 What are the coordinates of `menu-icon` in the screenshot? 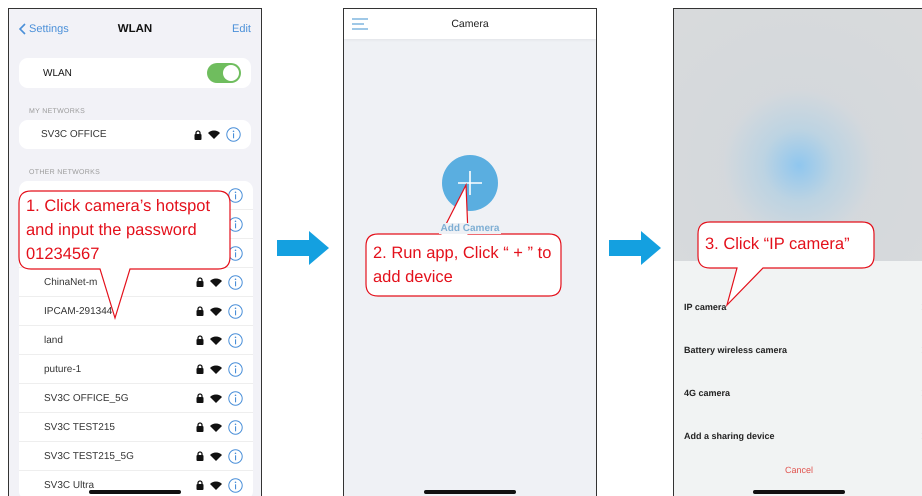 It's located at (360, 24).